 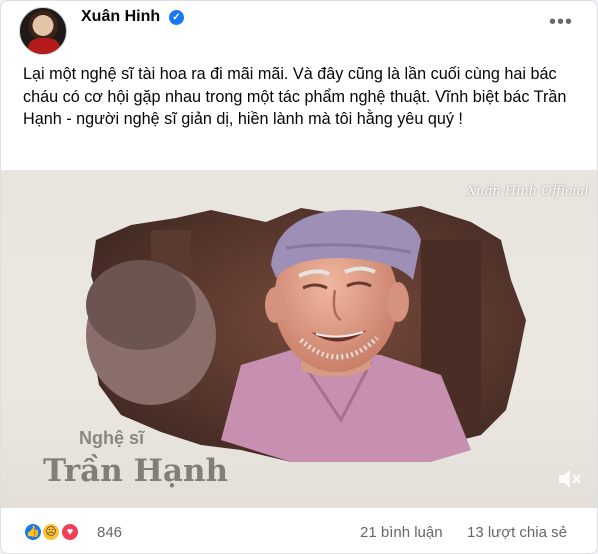 What do you see at coordinates (299, 31) in the screenshot?
I see `post-header: Xuân Hinh ✓ •••` at bounding box center [299, 31].